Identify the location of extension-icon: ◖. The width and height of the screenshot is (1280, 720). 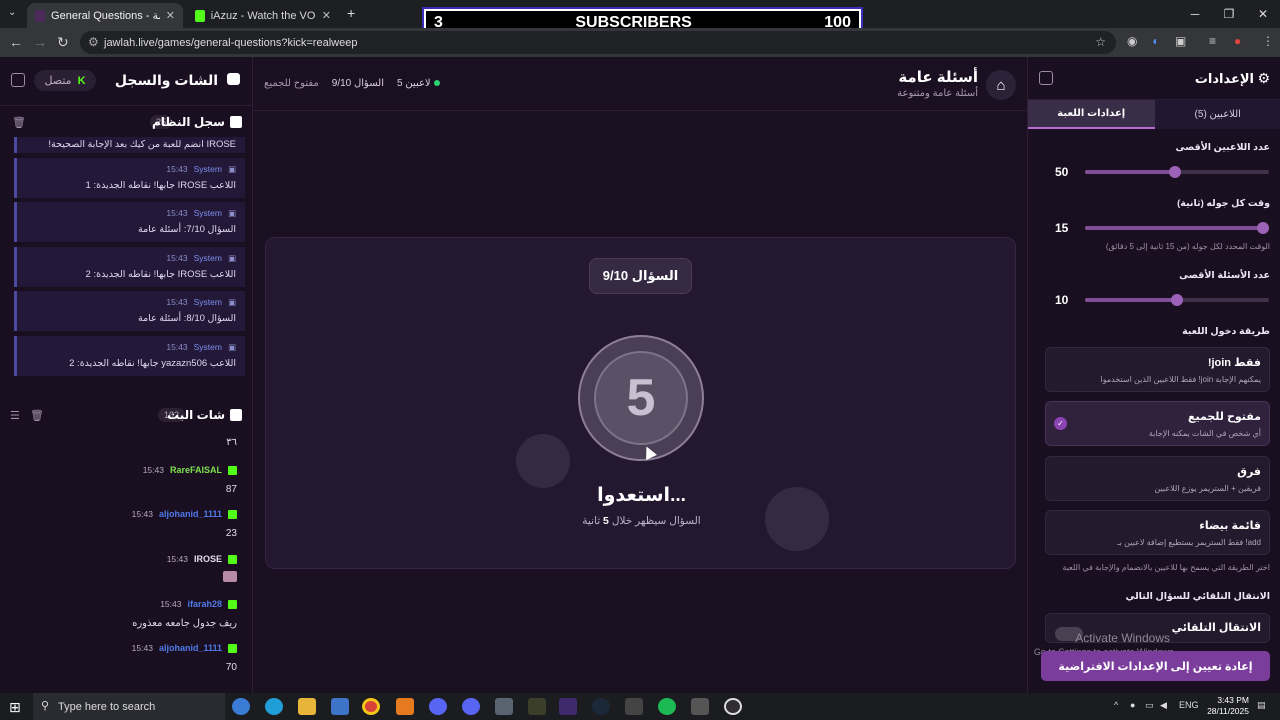
(1154, 41).